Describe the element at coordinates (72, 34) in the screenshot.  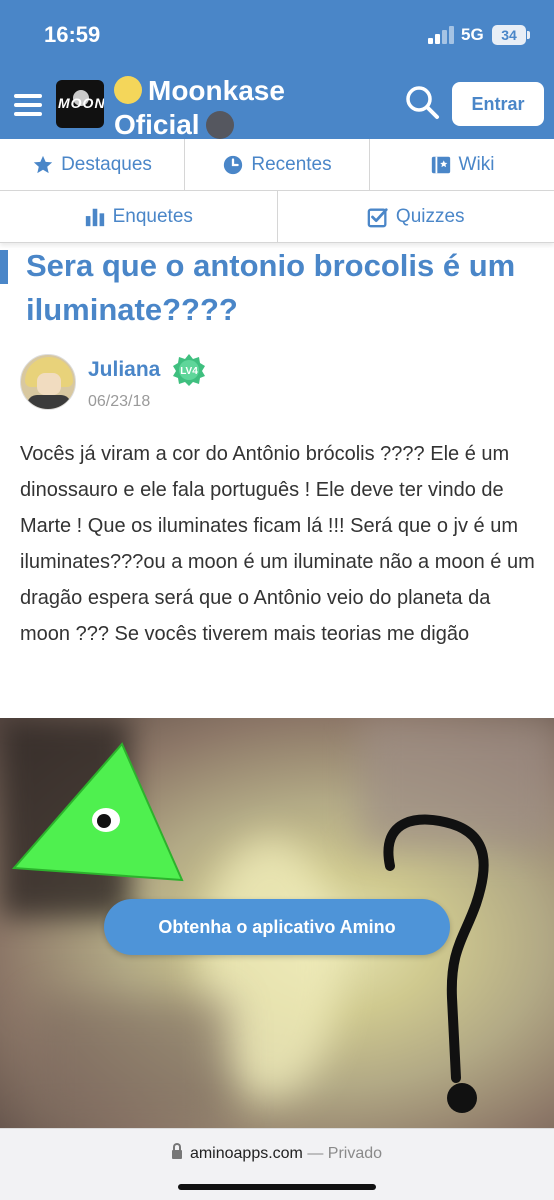
I see `status-time: 16:59` at that location.